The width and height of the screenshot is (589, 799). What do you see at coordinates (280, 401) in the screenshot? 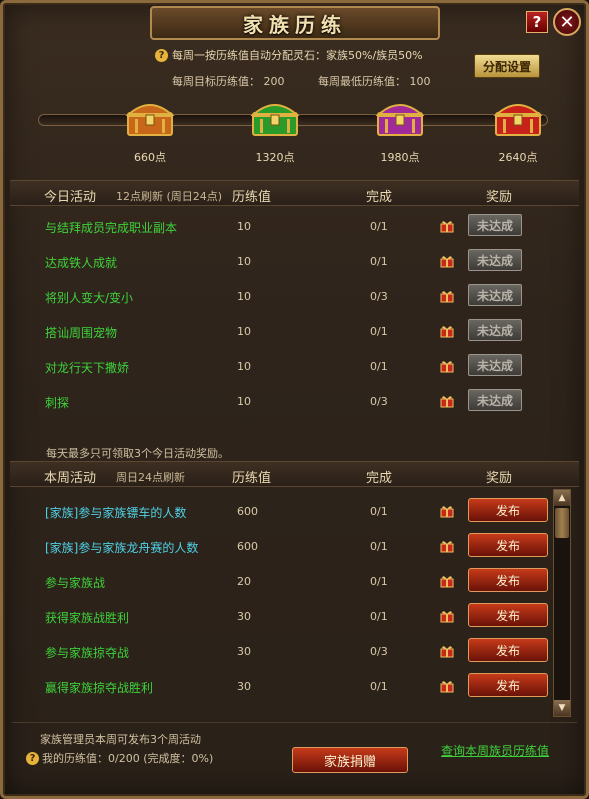
I see `daily-activity-row: 刺探 10 0/3 未达成` at bounding box center [280, 401].